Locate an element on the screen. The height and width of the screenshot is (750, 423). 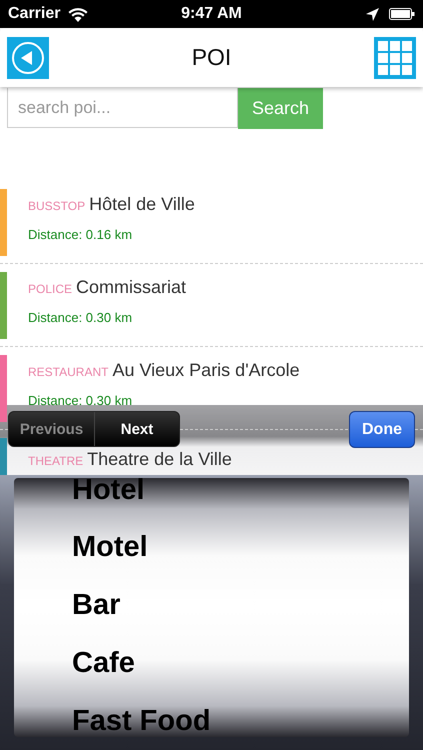
poi-category: BUSSTOP is located at coordinates (57, 206).